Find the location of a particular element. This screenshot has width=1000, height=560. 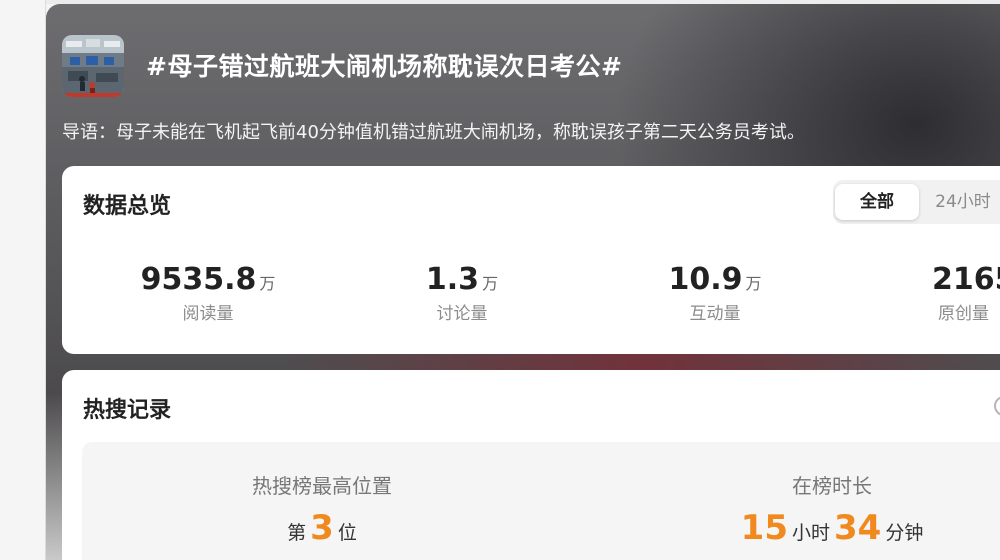

topic-title: #母子错过航班大闹机场称耽误次日考公# is located at coordinates (384, 66).